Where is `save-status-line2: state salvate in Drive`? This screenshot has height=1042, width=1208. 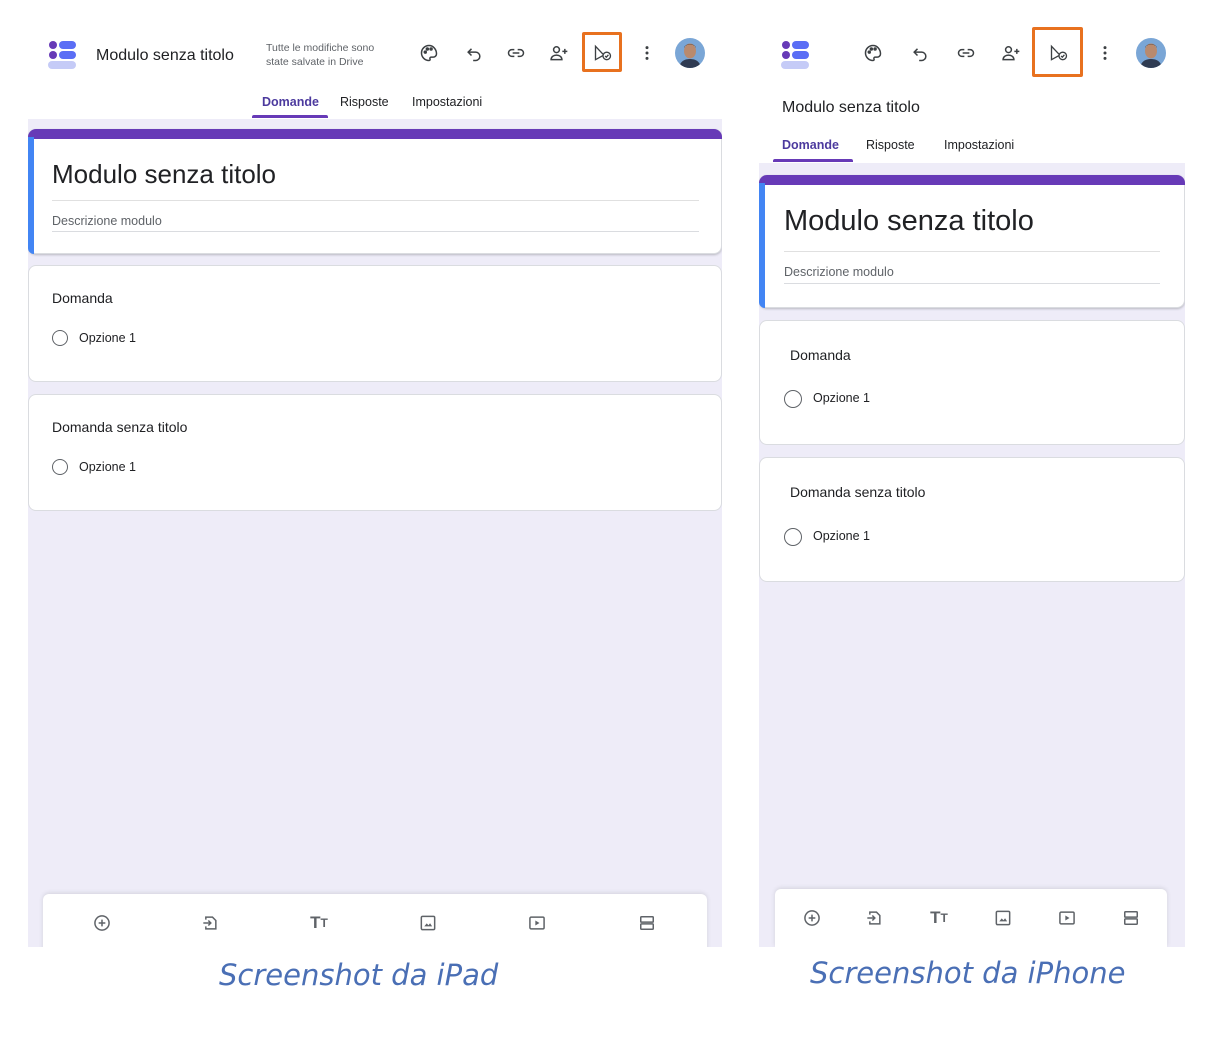
save-status-line2: state salvate in Drive is located at coordinates (315, 62).